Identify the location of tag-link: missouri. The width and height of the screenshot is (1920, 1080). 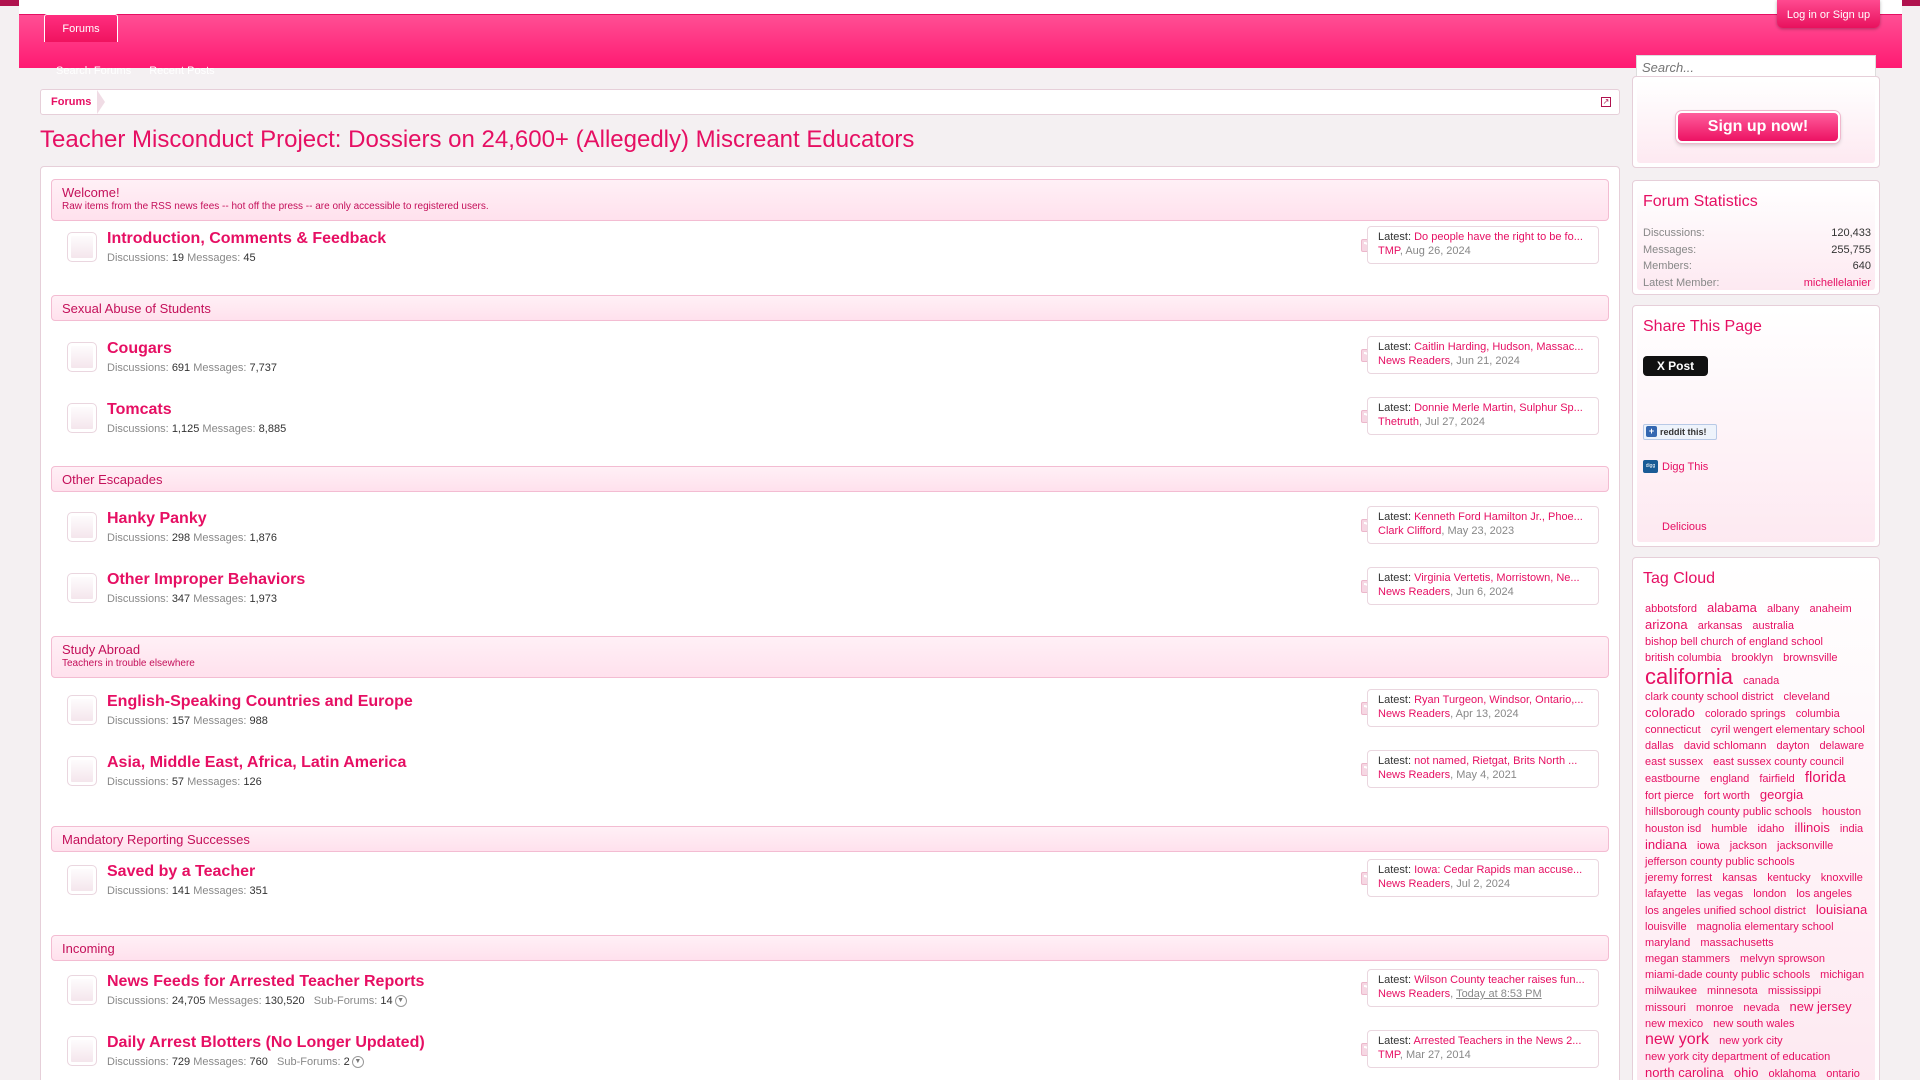
(1665, 1008).